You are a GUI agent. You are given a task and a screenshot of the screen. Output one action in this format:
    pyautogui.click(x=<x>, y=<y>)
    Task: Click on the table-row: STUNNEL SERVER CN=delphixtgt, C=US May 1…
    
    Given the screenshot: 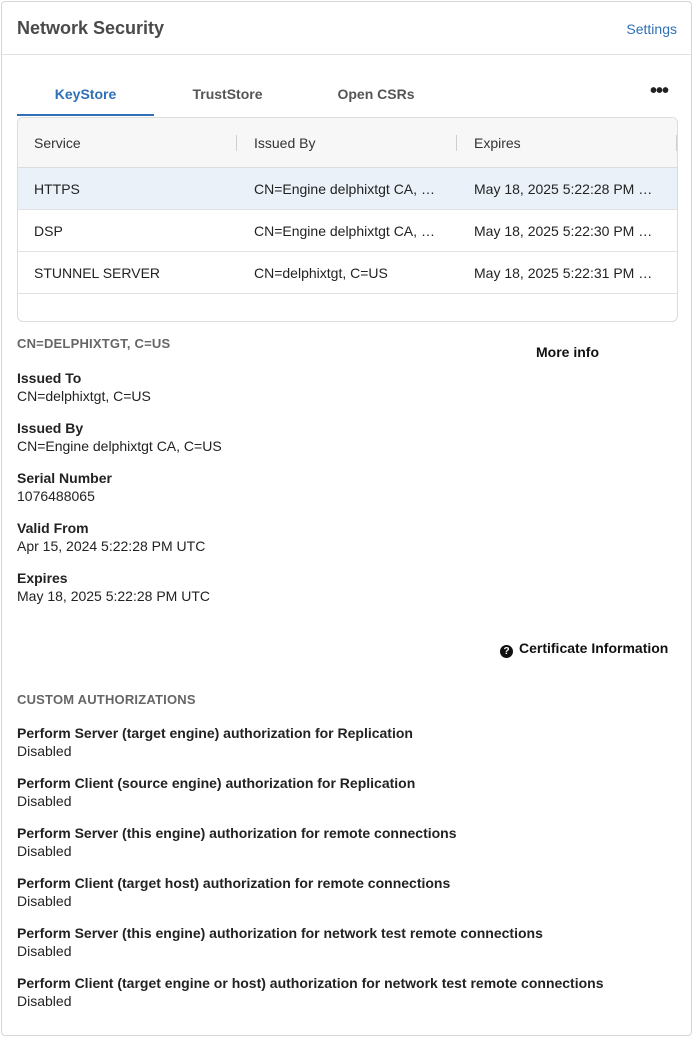 What is the action you would take?
    pyautogui.click(x=347, y=273)
    